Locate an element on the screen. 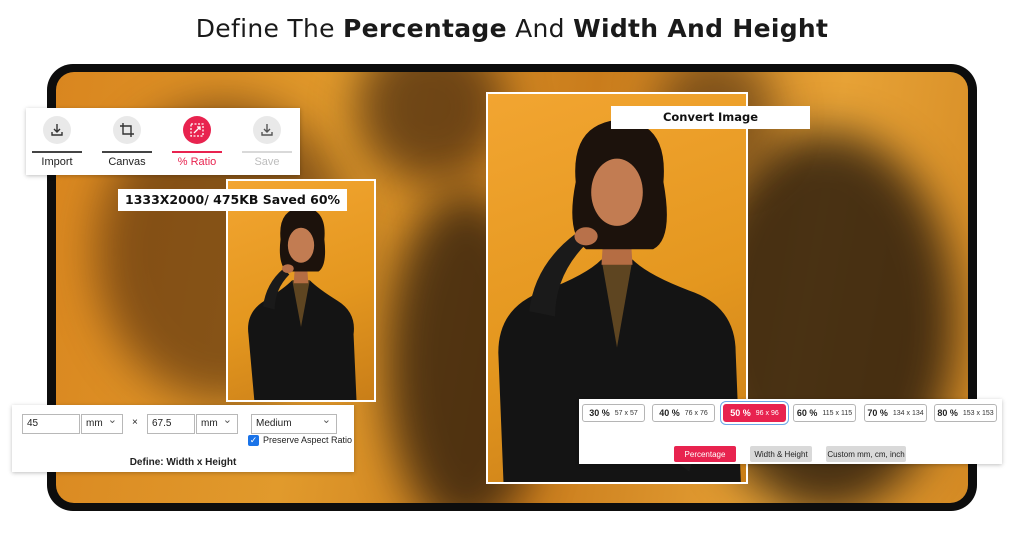 The image size is (1024, 541). quality-select: Medium is located at coordinates (294, 423).